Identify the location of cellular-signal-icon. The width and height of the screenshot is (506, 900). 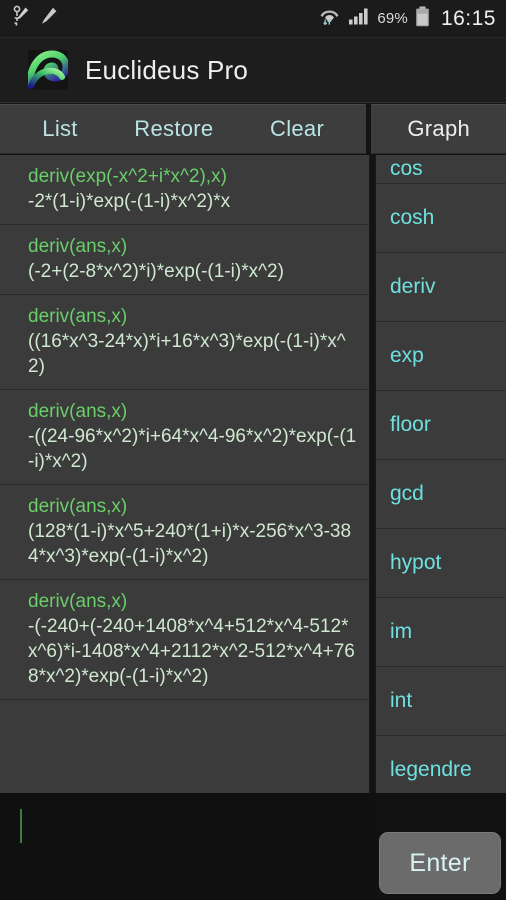
(359, 18).